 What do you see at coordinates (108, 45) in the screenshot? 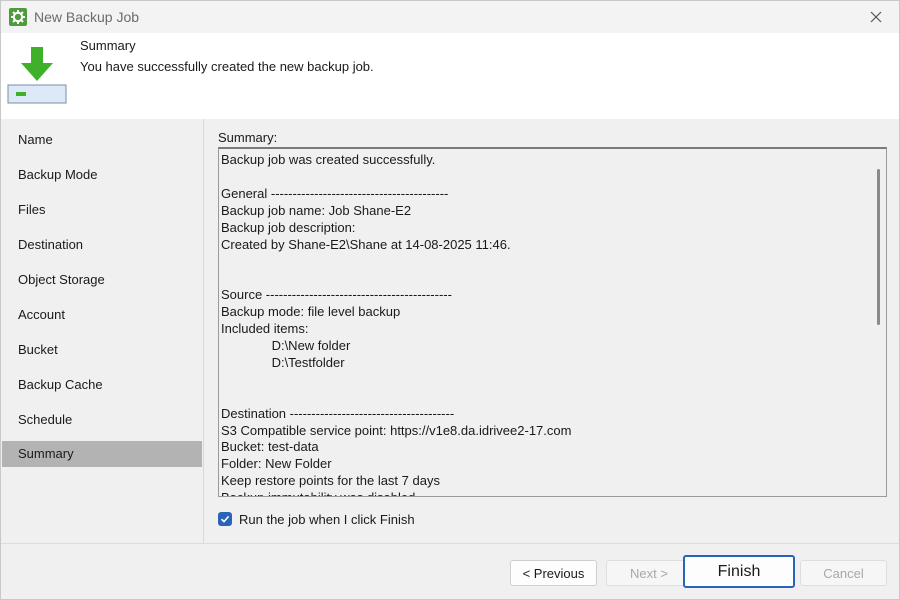
I see `header-title: Summary` at bounding box center [108, 45].